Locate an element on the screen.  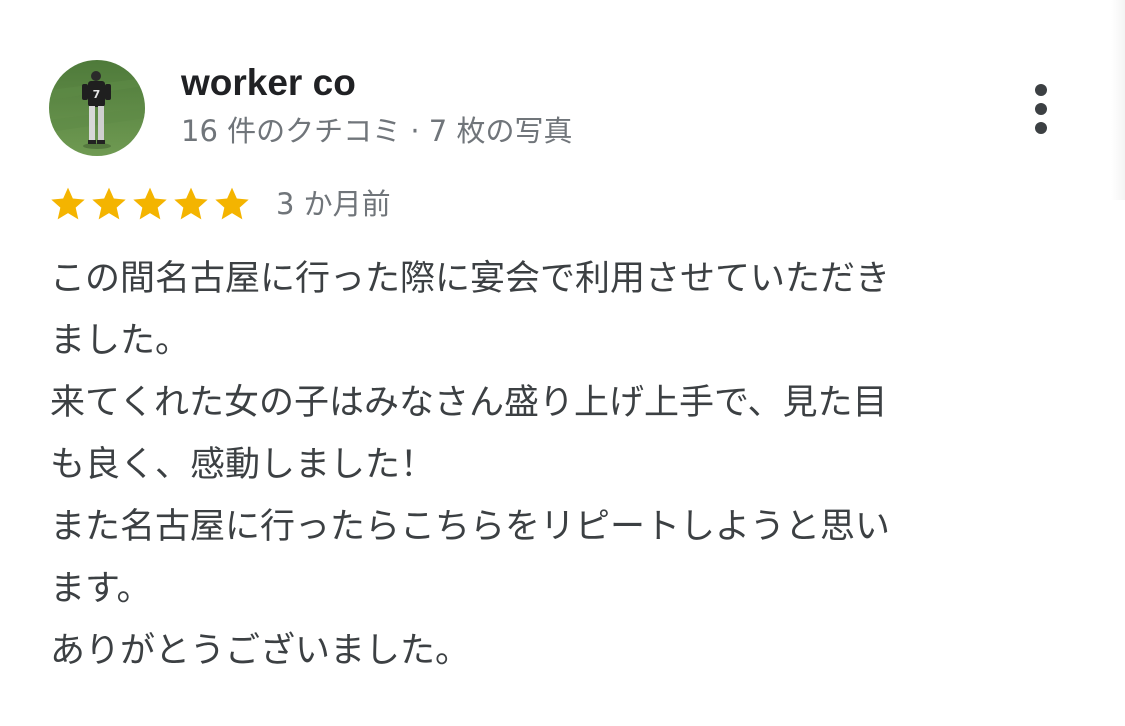
avatar: 7 is located at coordinates (97, 108).